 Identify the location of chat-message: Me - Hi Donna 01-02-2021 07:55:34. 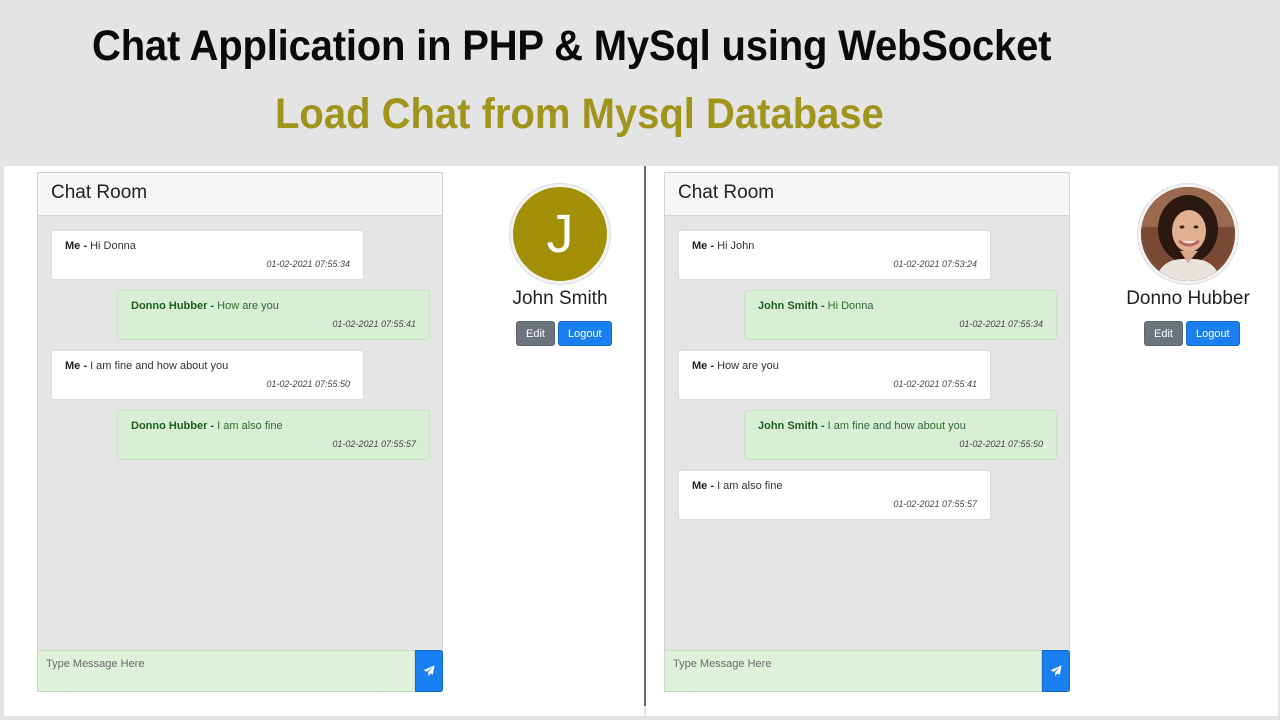
(207, 255).